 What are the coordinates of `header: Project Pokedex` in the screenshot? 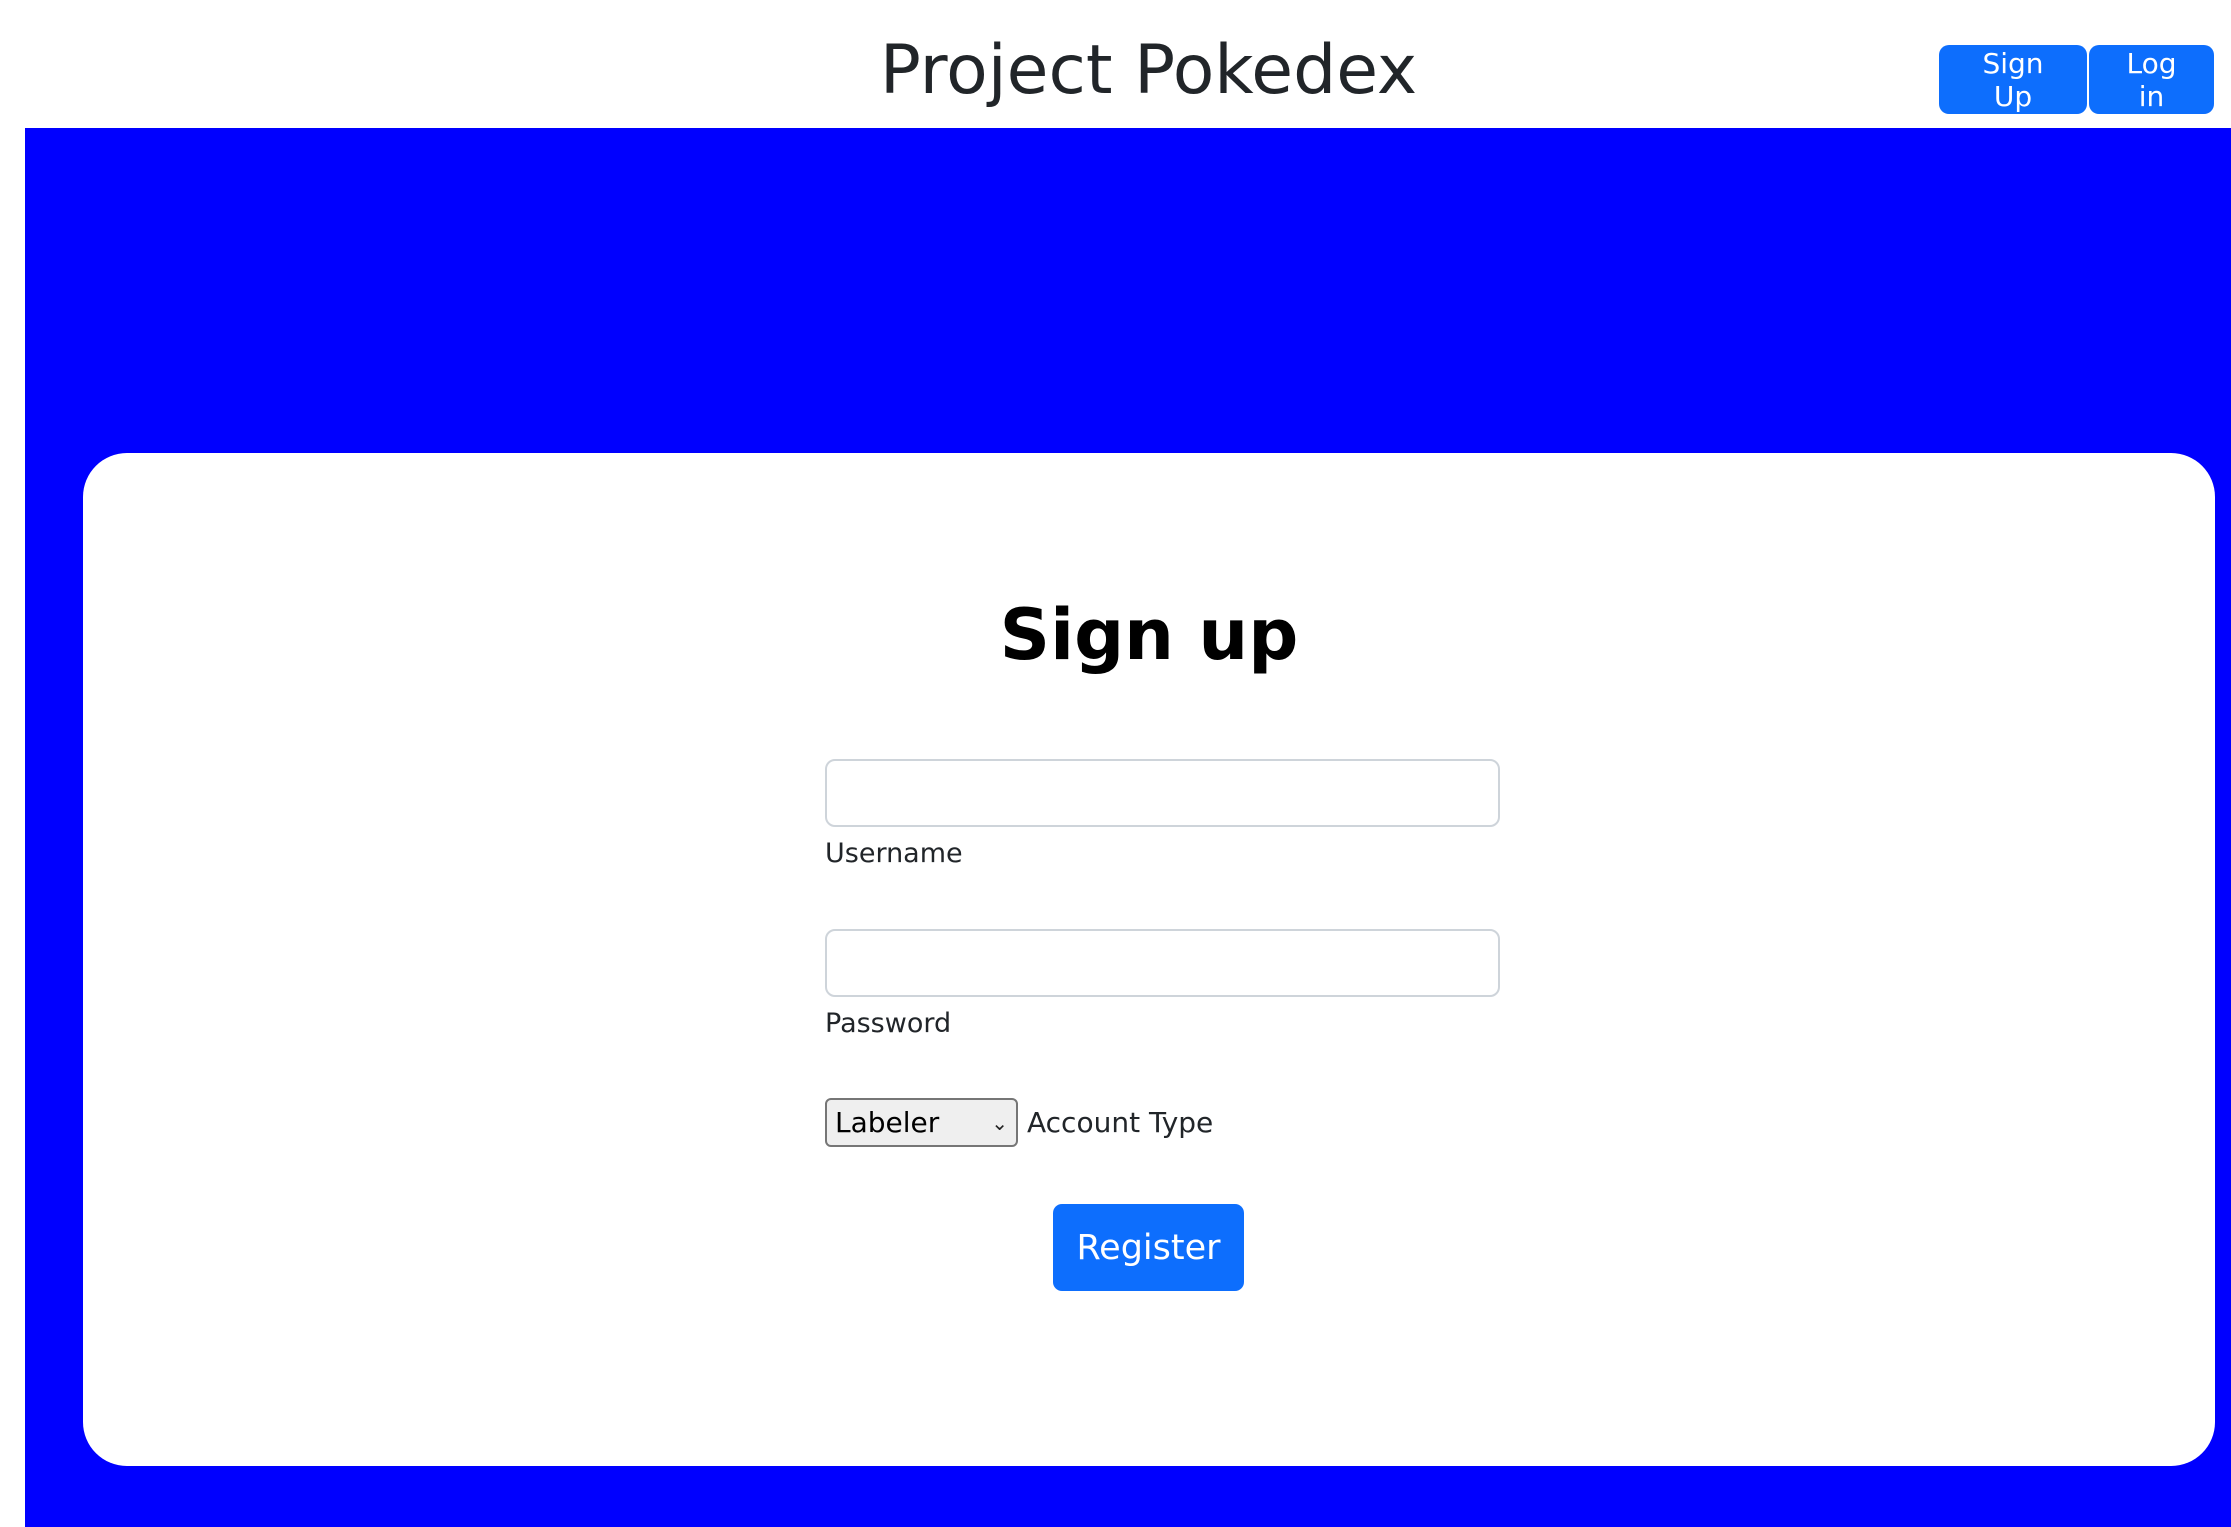 It's located at (1115, 71).